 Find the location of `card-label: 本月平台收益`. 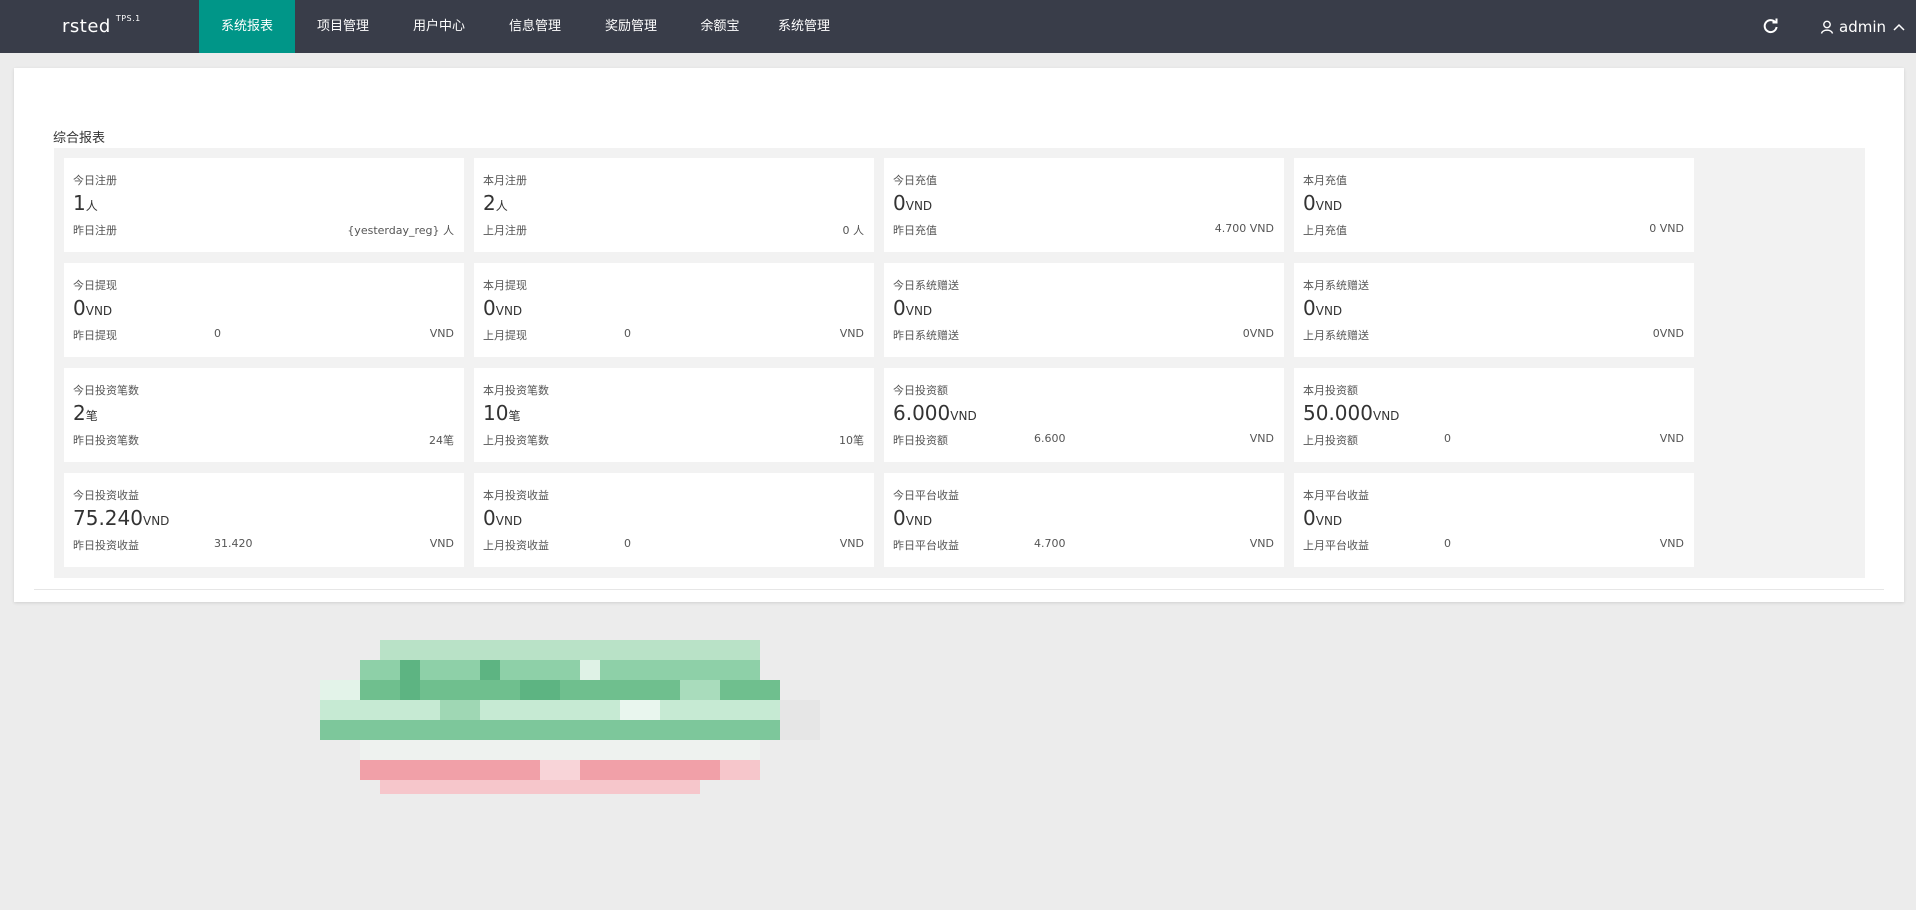

card-label: 本月平台收益 is located at coordinates (1336, 495).